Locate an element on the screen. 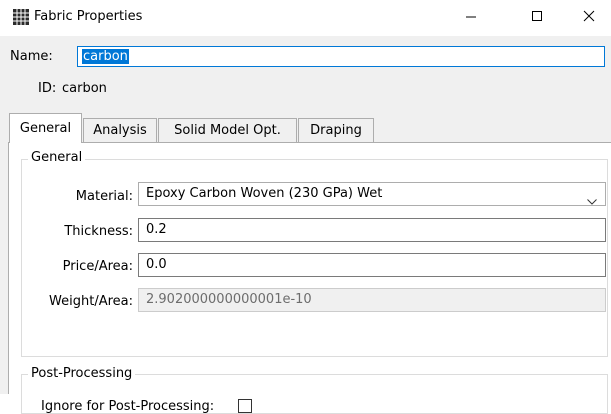  id-label: ID: is located at coordinates (47, 88).